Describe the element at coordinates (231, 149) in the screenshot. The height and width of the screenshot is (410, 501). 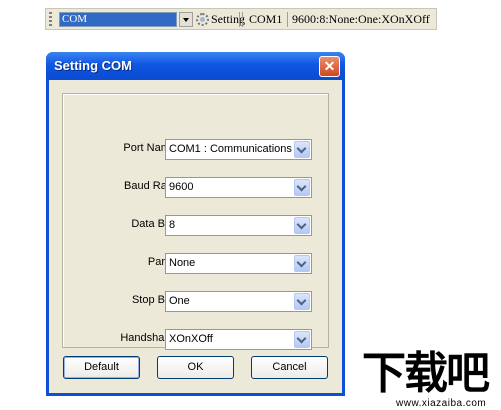
I see `port-name-value: COM1 : Communications Port` at that location.